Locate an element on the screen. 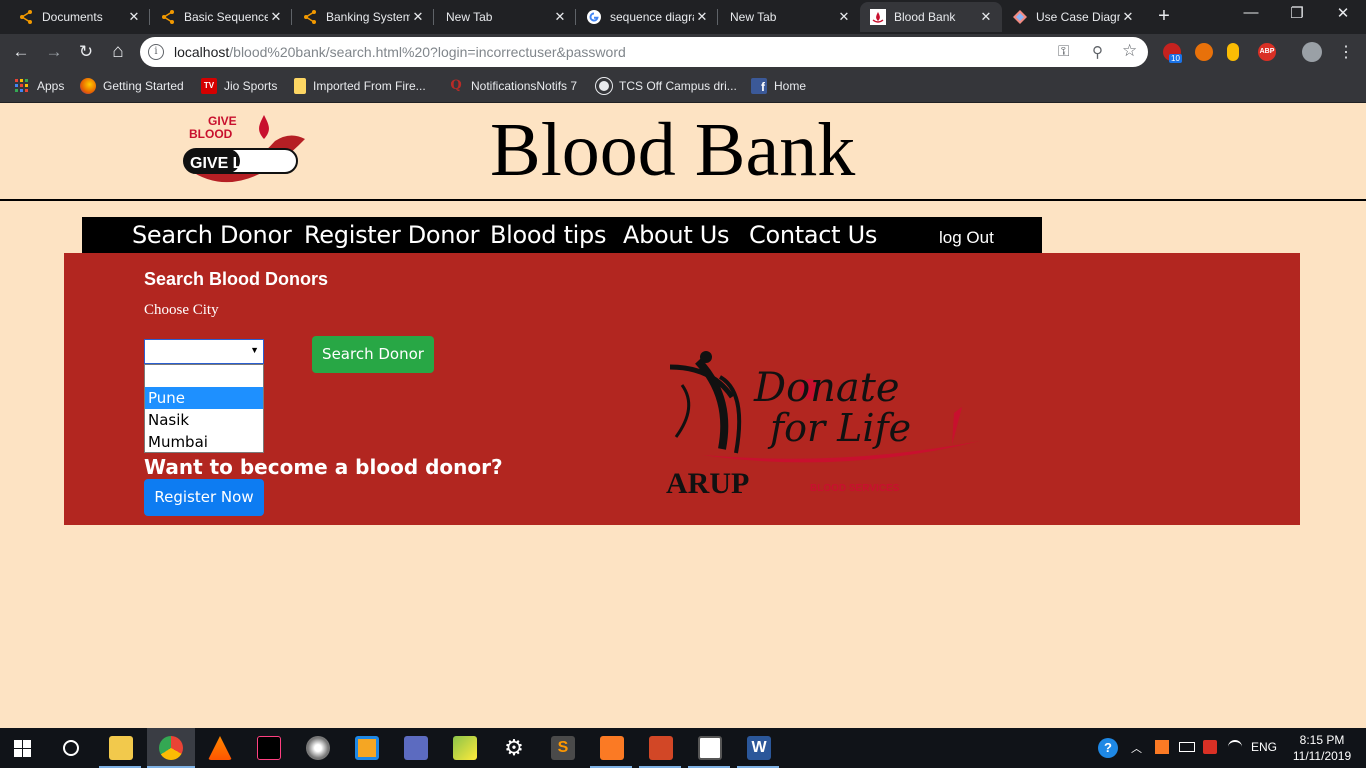 This screenshot has width=1366, height=768. logout-link: log Out is located at coordinates (966, 238).